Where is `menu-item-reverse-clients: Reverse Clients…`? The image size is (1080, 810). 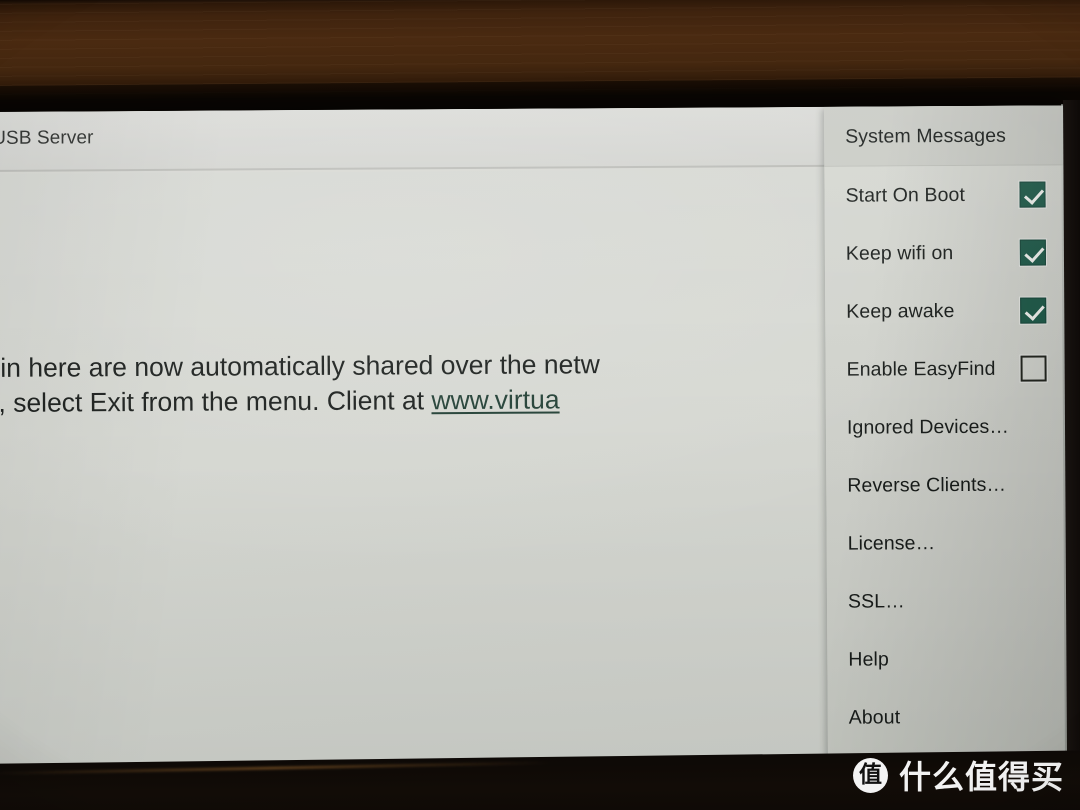 menu-item-reverse-clients: Reverse Clients… is located at coordinates (945, 484).